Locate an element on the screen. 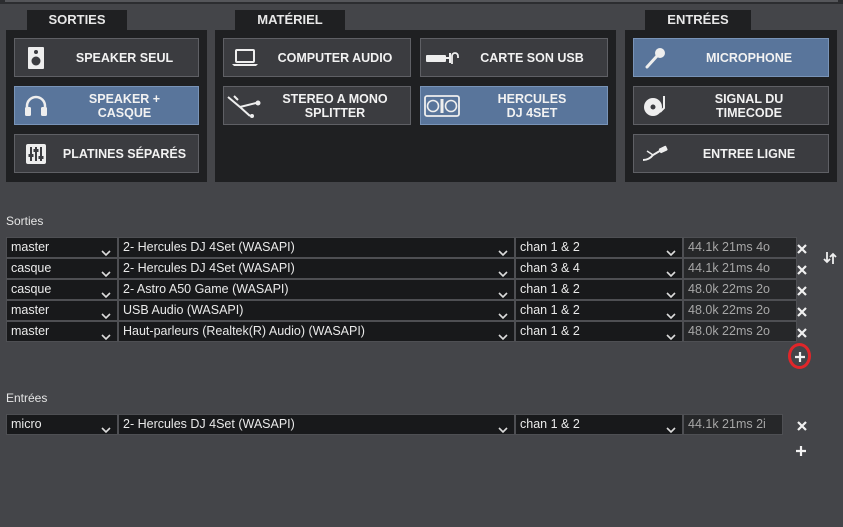  hercules-dj4set-button: HERCULES DJ 4SET is located at coordinates (514, 105).